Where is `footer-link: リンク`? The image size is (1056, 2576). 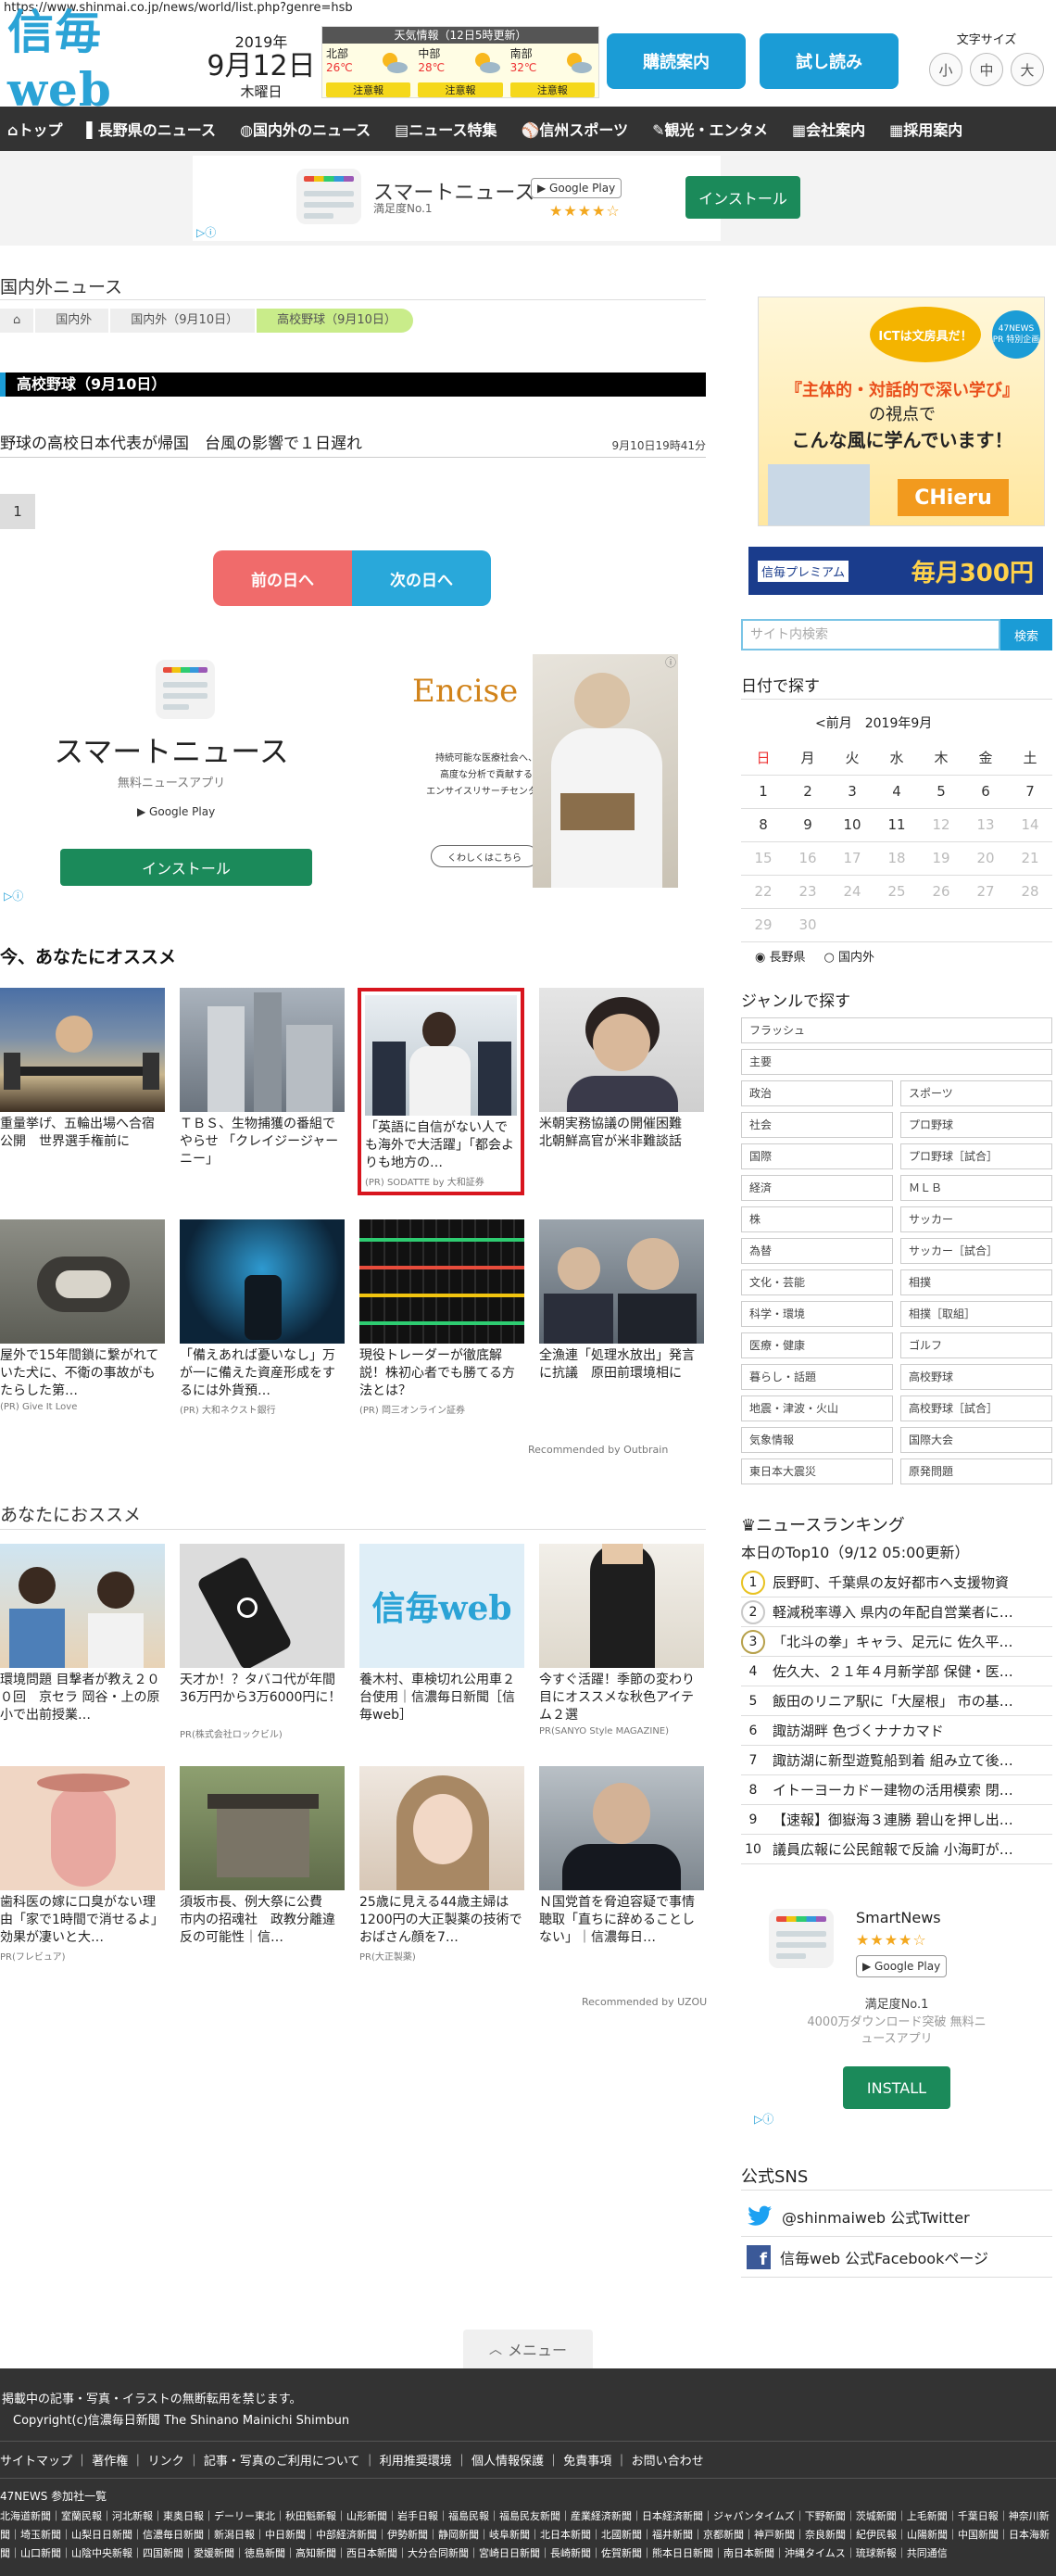
footer-link: リンク is located at coordinates (166, 2462).